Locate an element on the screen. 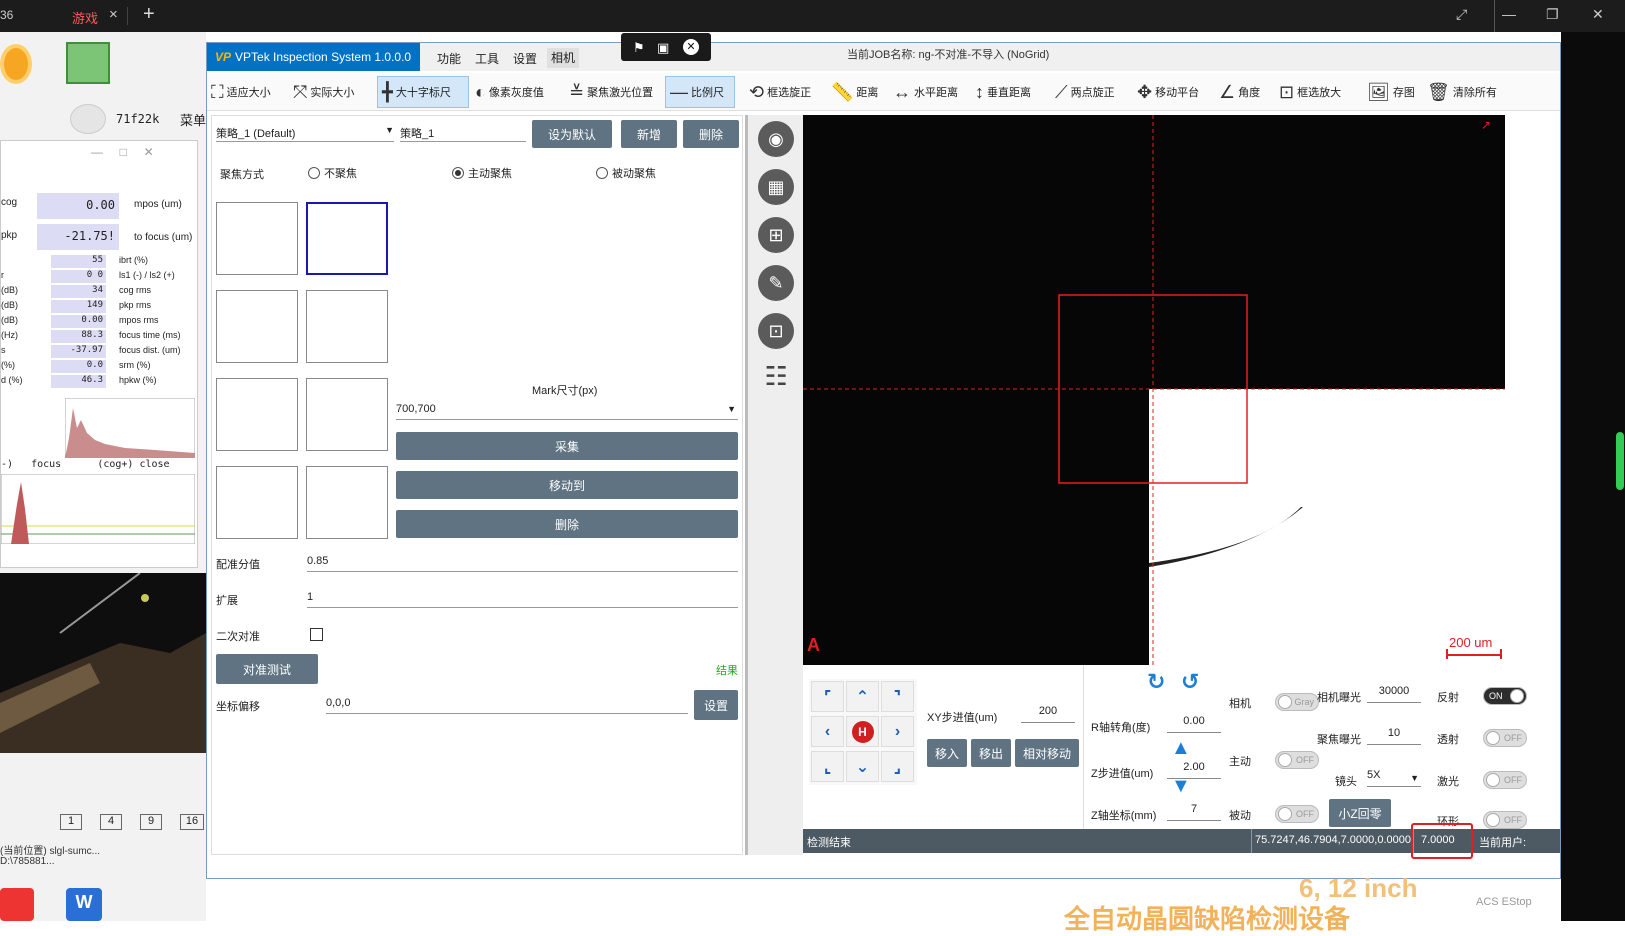 This screenshot has width=1625, height=936. home-button: H is located at coordinates (862, 731).